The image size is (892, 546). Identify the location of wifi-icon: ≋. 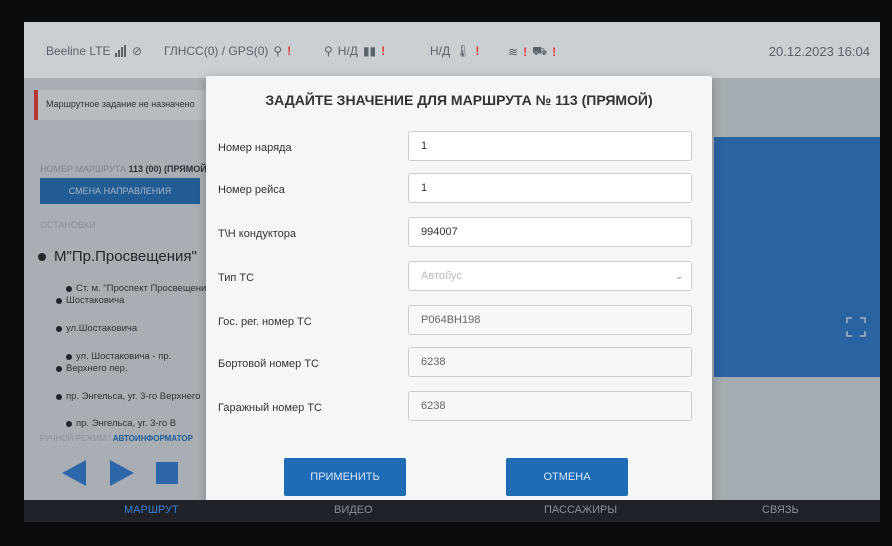
(513, 52).